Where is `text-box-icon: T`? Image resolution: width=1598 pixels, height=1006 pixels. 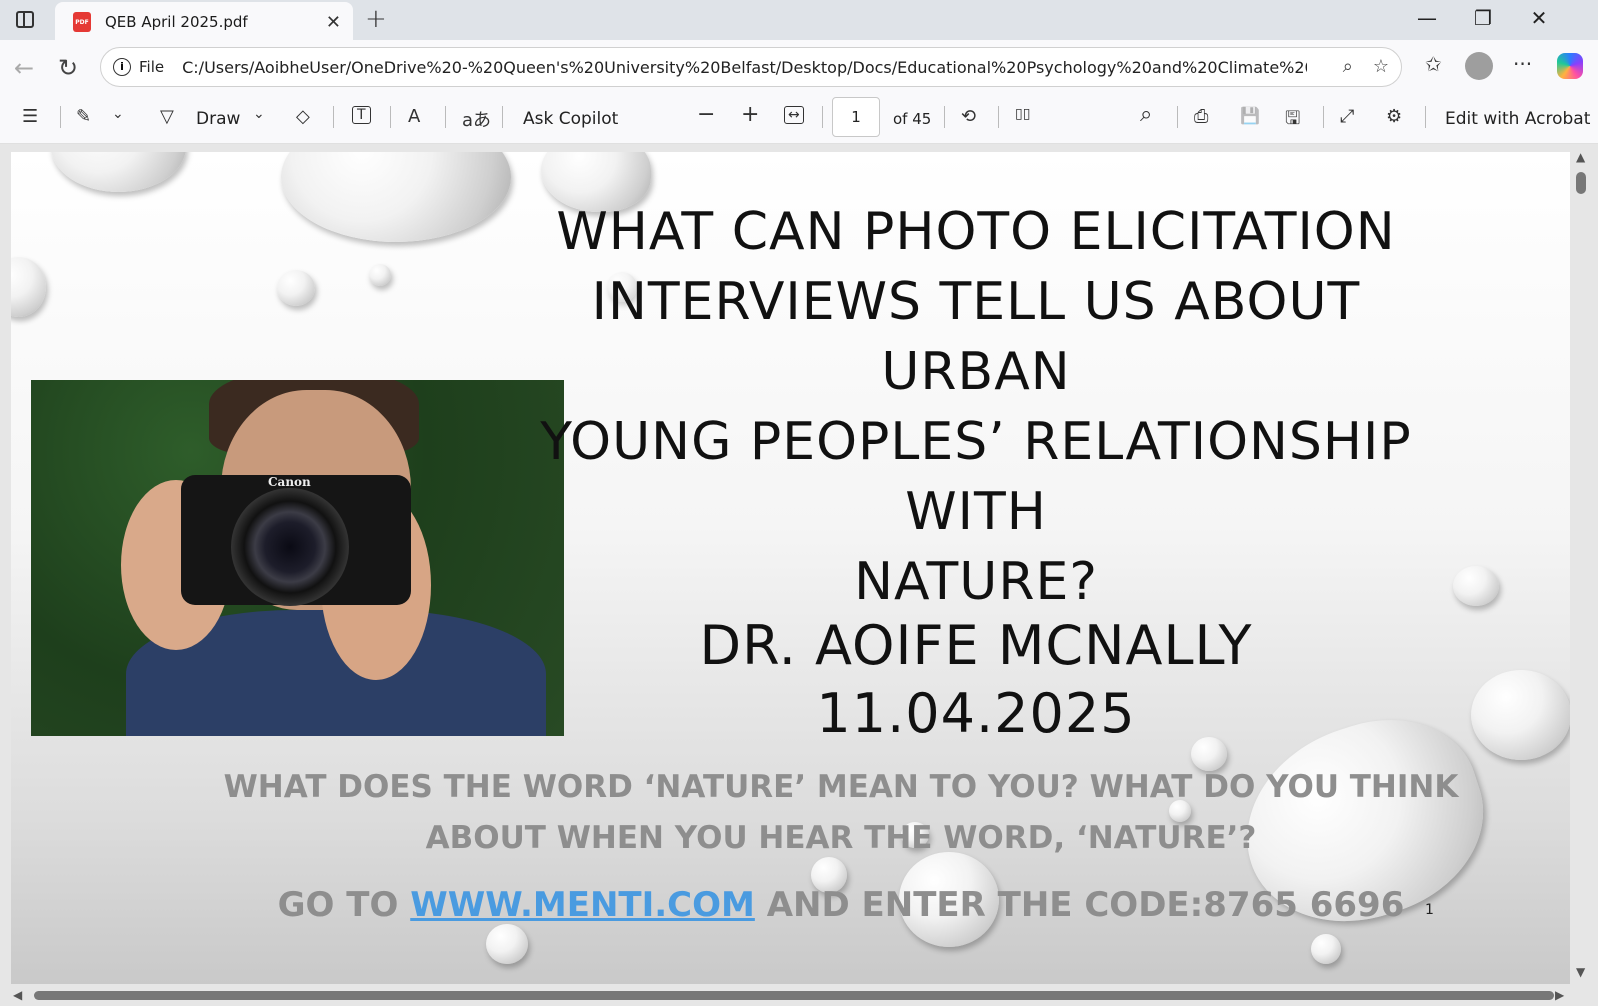
text-box-icon: T is located at coordinates (361, 115).